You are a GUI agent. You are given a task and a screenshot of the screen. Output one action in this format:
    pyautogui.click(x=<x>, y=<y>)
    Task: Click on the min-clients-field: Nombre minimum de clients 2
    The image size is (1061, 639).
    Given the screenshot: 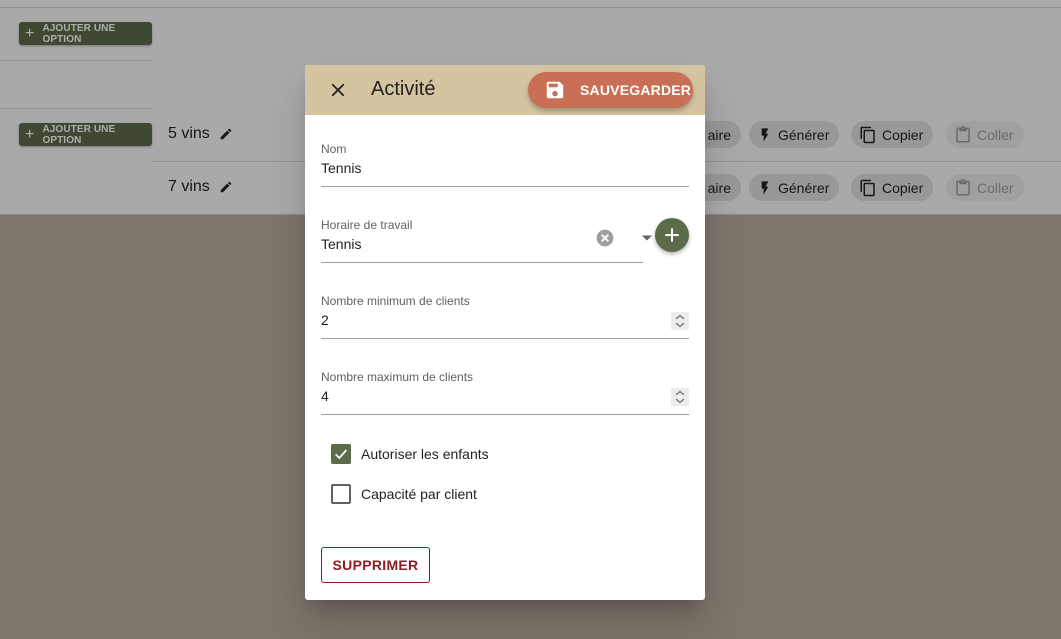 What is the action you would take?
    pyautogui.click(x=505, y=316)
    